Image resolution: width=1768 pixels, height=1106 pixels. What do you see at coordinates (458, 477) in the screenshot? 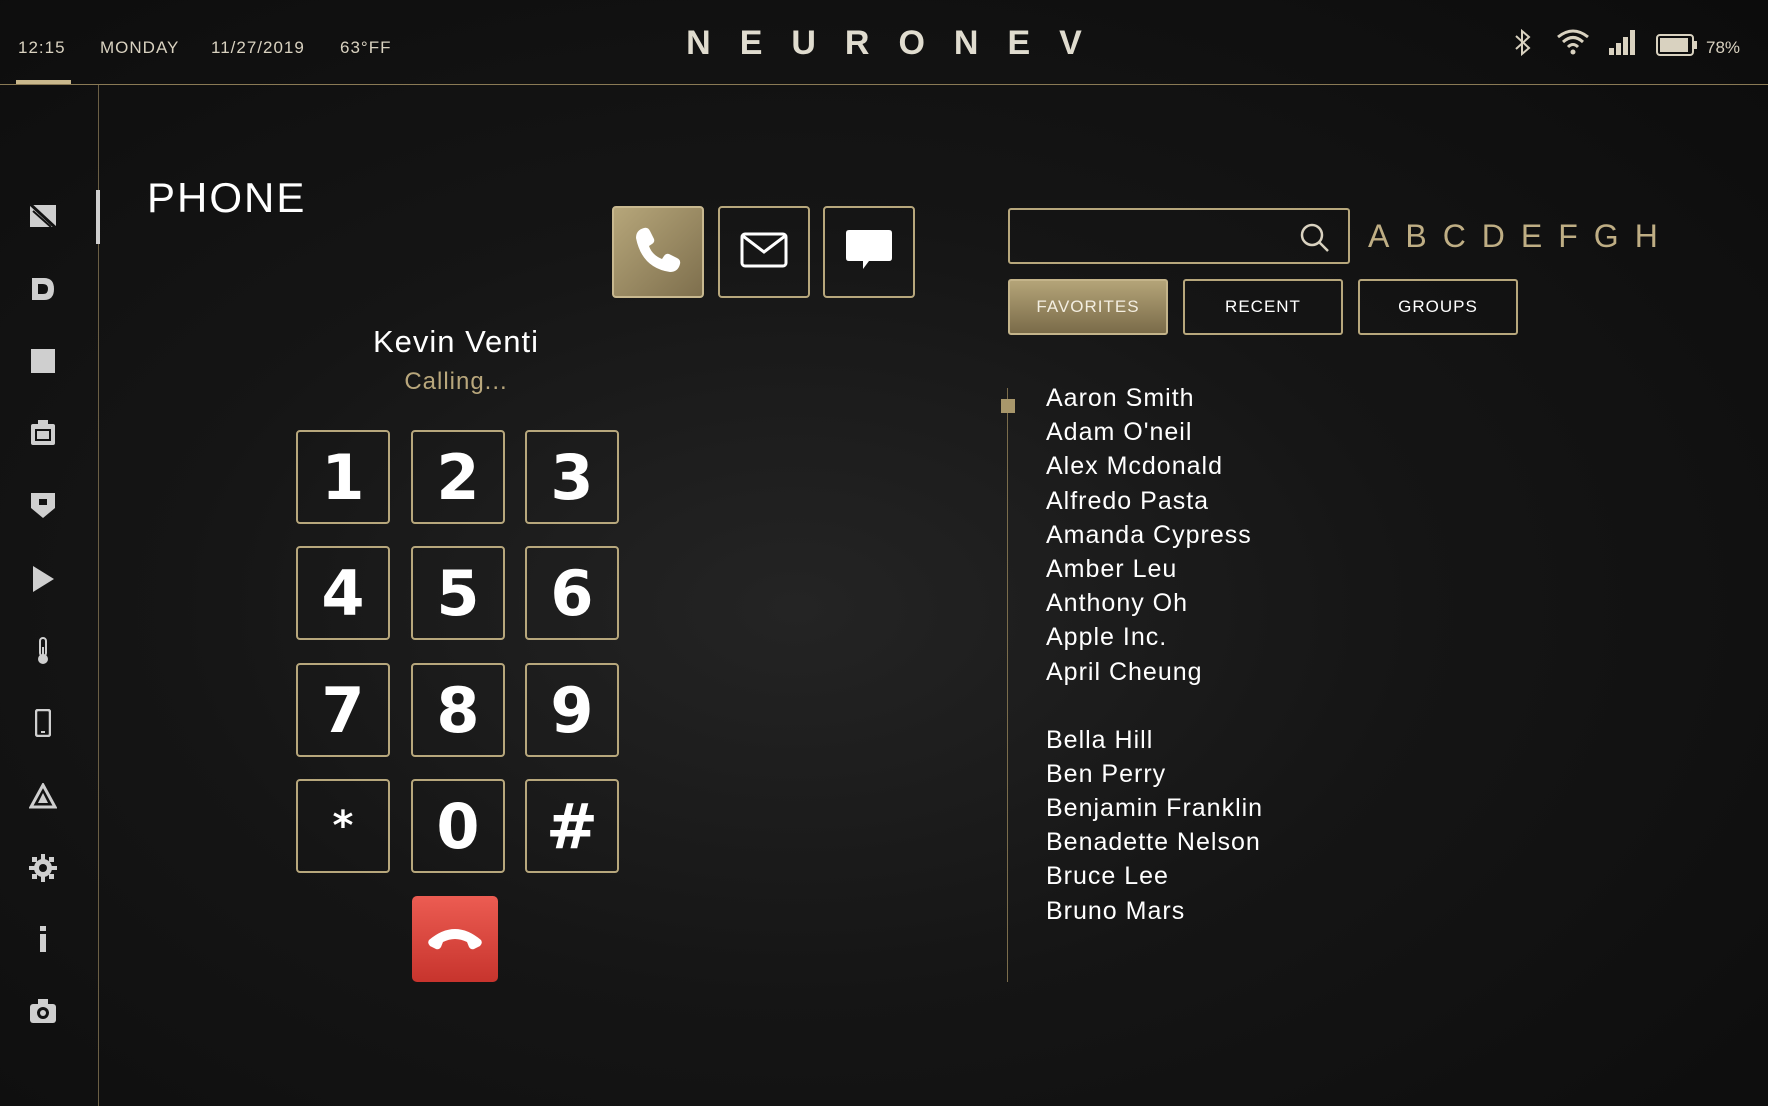
I see `key-2: 2` at bounding box center [458, 477].